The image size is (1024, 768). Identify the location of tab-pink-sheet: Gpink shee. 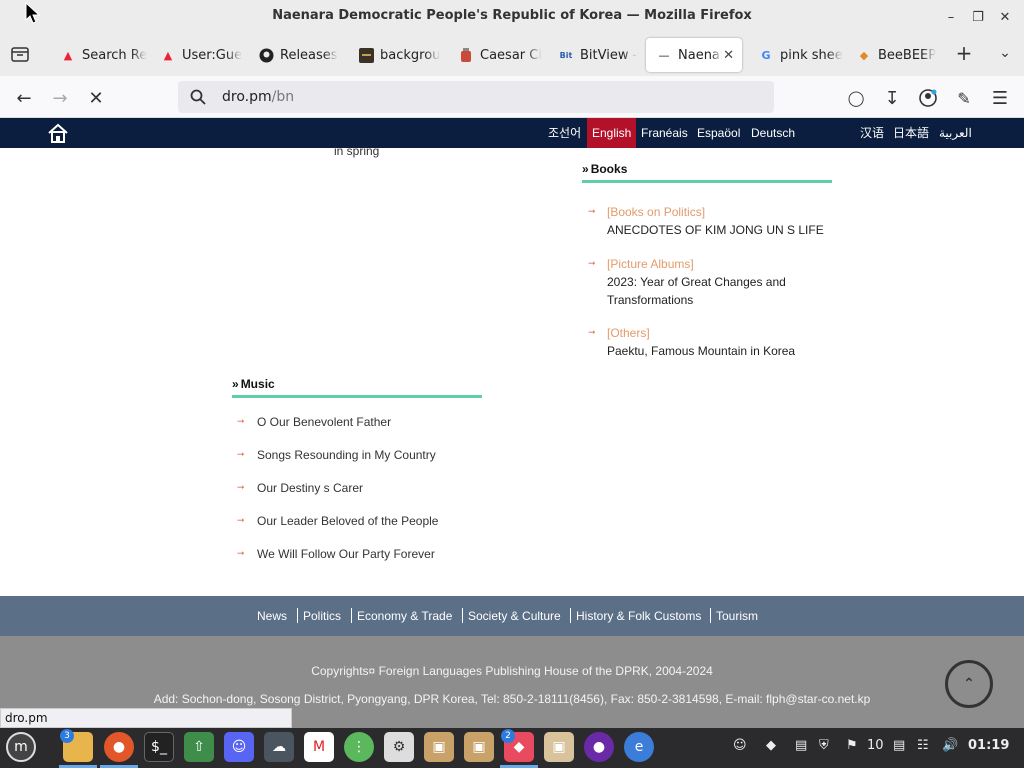
(797, 55).